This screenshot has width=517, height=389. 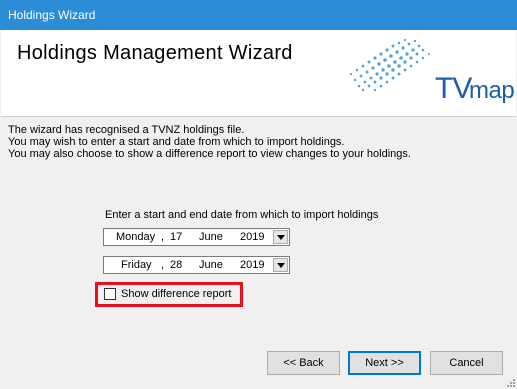 What do you see at coordinates (52, 15) in the screenshot?
I see `window-title: Holdings Wizard` at bounding box center [52, 15].